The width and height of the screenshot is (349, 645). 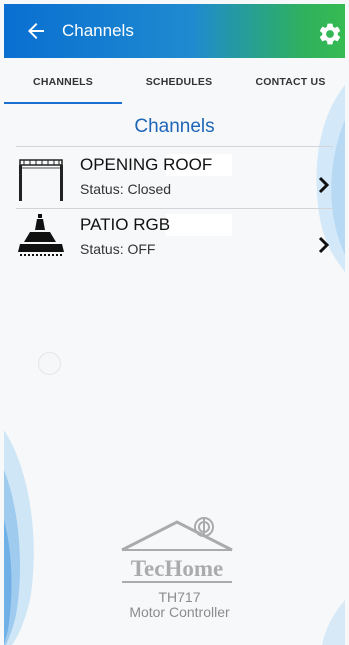 I want to click on tab-bar: CHANNELS SCHEDULES CONTACT US, so click(x=174, y=82).